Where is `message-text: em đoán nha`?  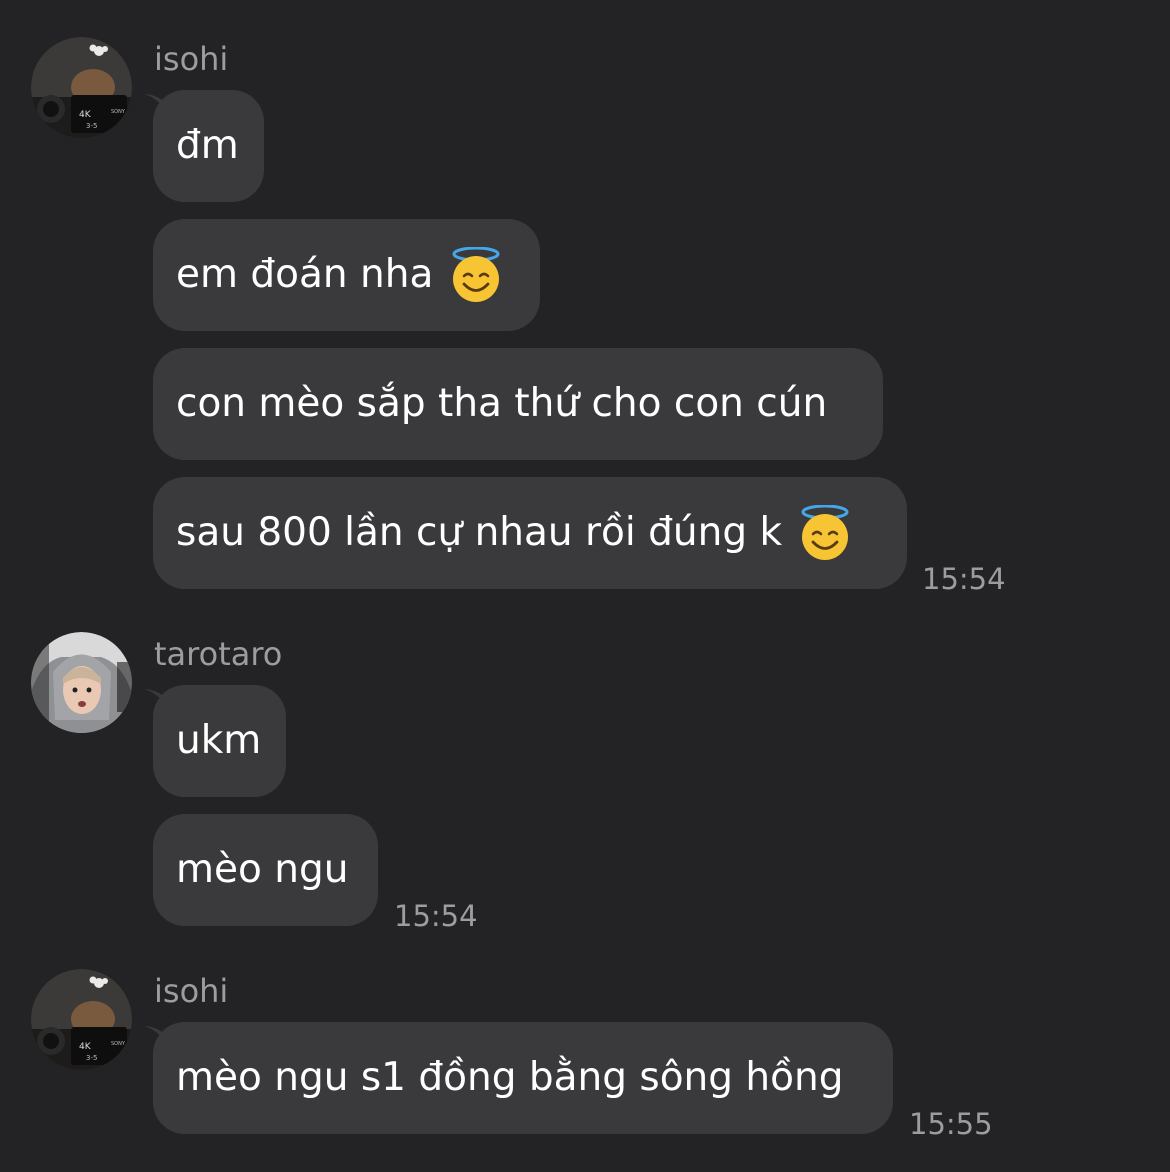 message-text: em đoán nha is located at coordinates (305, 274).